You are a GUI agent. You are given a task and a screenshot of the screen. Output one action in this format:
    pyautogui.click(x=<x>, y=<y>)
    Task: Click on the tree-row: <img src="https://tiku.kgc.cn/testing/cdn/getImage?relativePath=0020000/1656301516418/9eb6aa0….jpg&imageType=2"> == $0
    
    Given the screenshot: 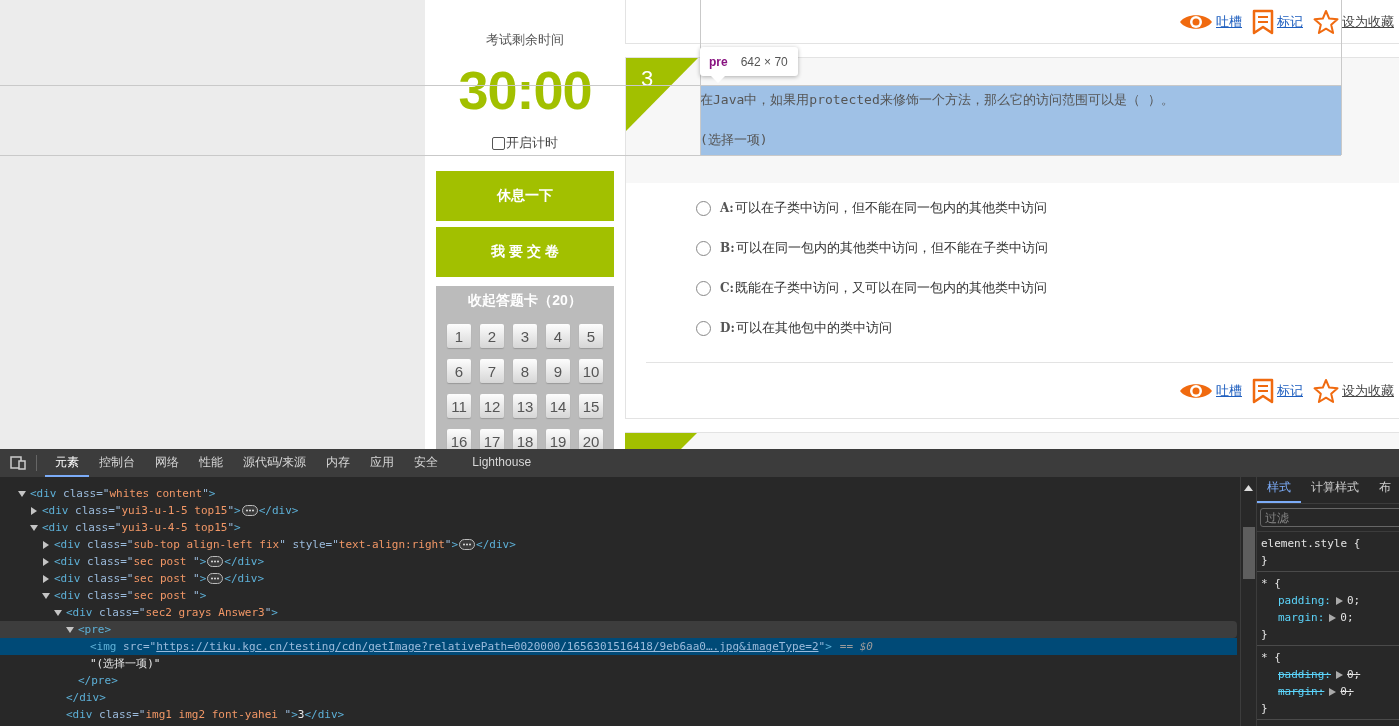 What is the action you would take?
    pyautogui.click(x=618, y=646)
    